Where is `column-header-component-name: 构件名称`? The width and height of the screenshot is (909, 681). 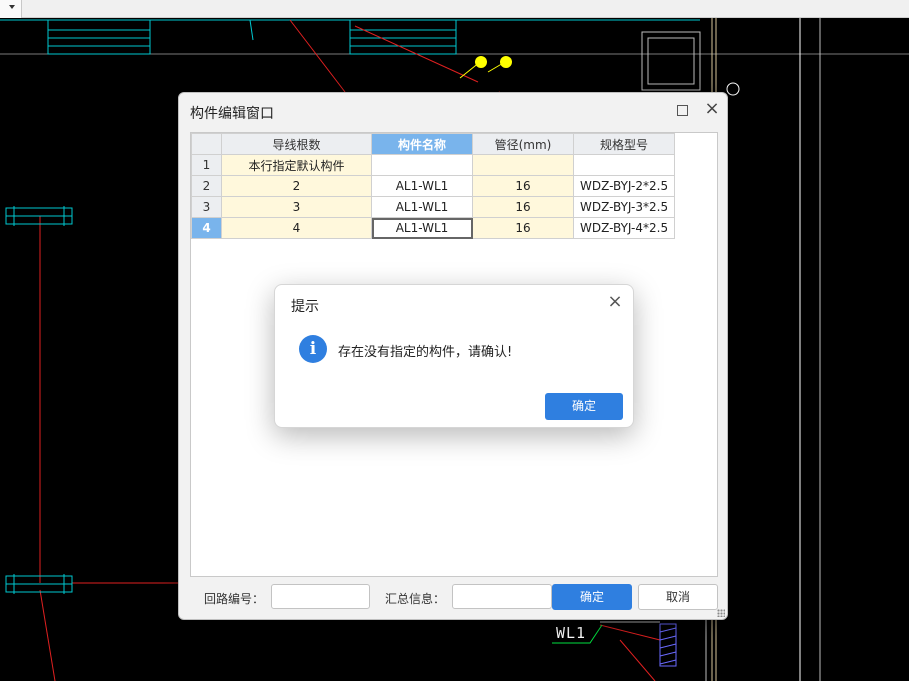 column-header-component-name: 构件名称 is located at coordinates (422, 144).